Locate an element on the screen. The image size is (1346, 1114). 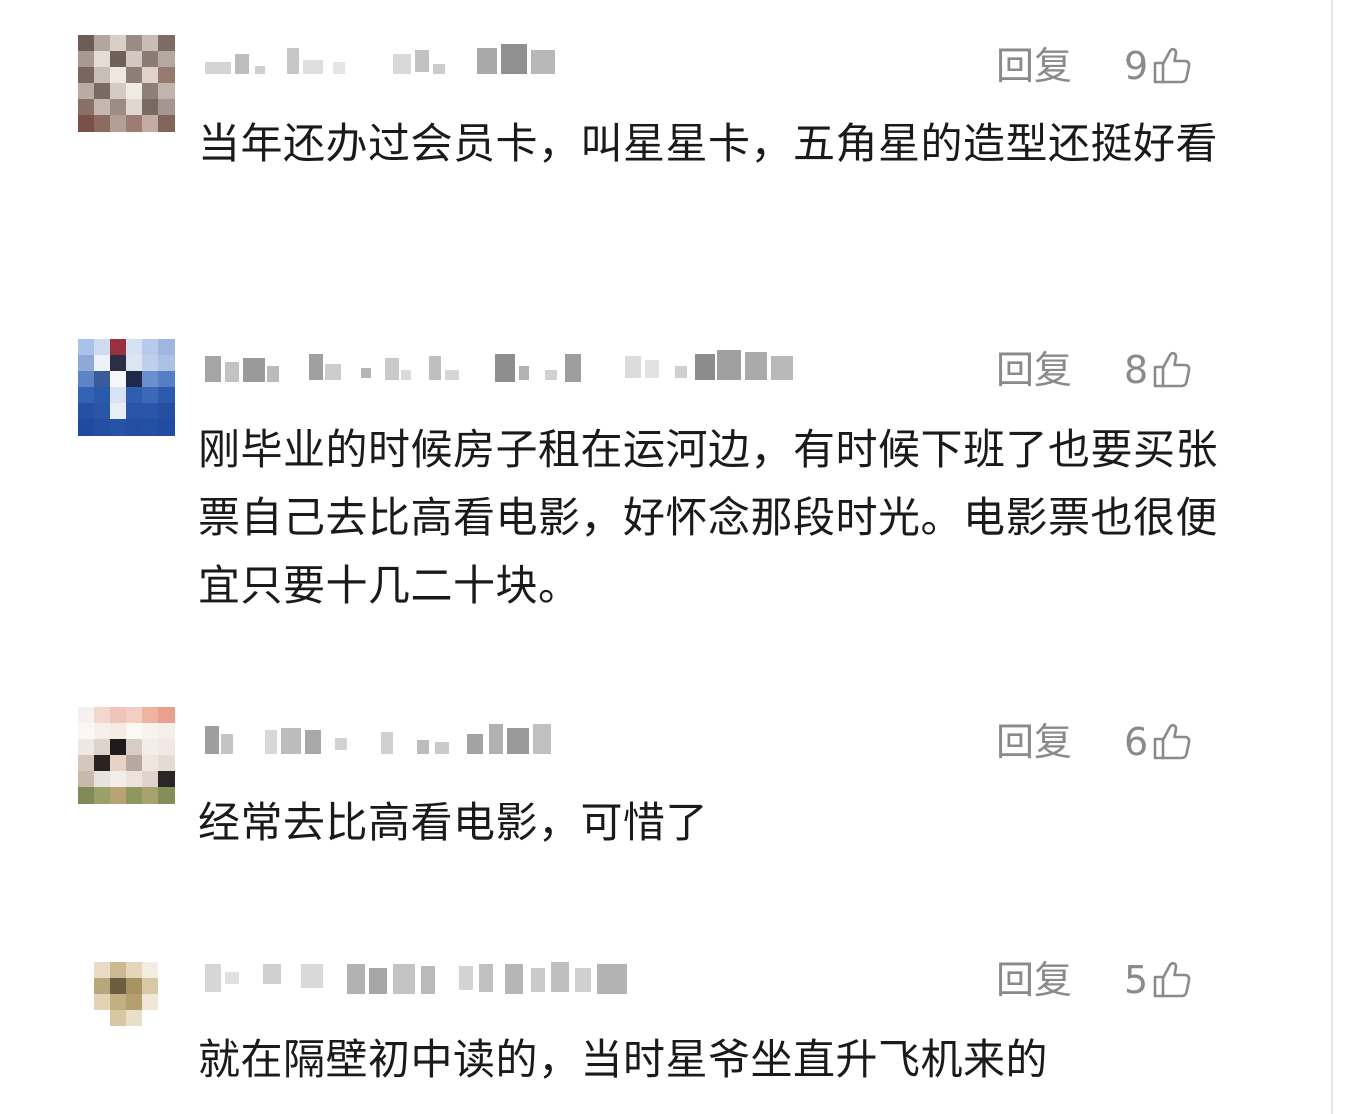
comment-text: 当年还办过会员卡，叫星星卡，五角星的造型还挺好看 is located at coordinates (708, 143).